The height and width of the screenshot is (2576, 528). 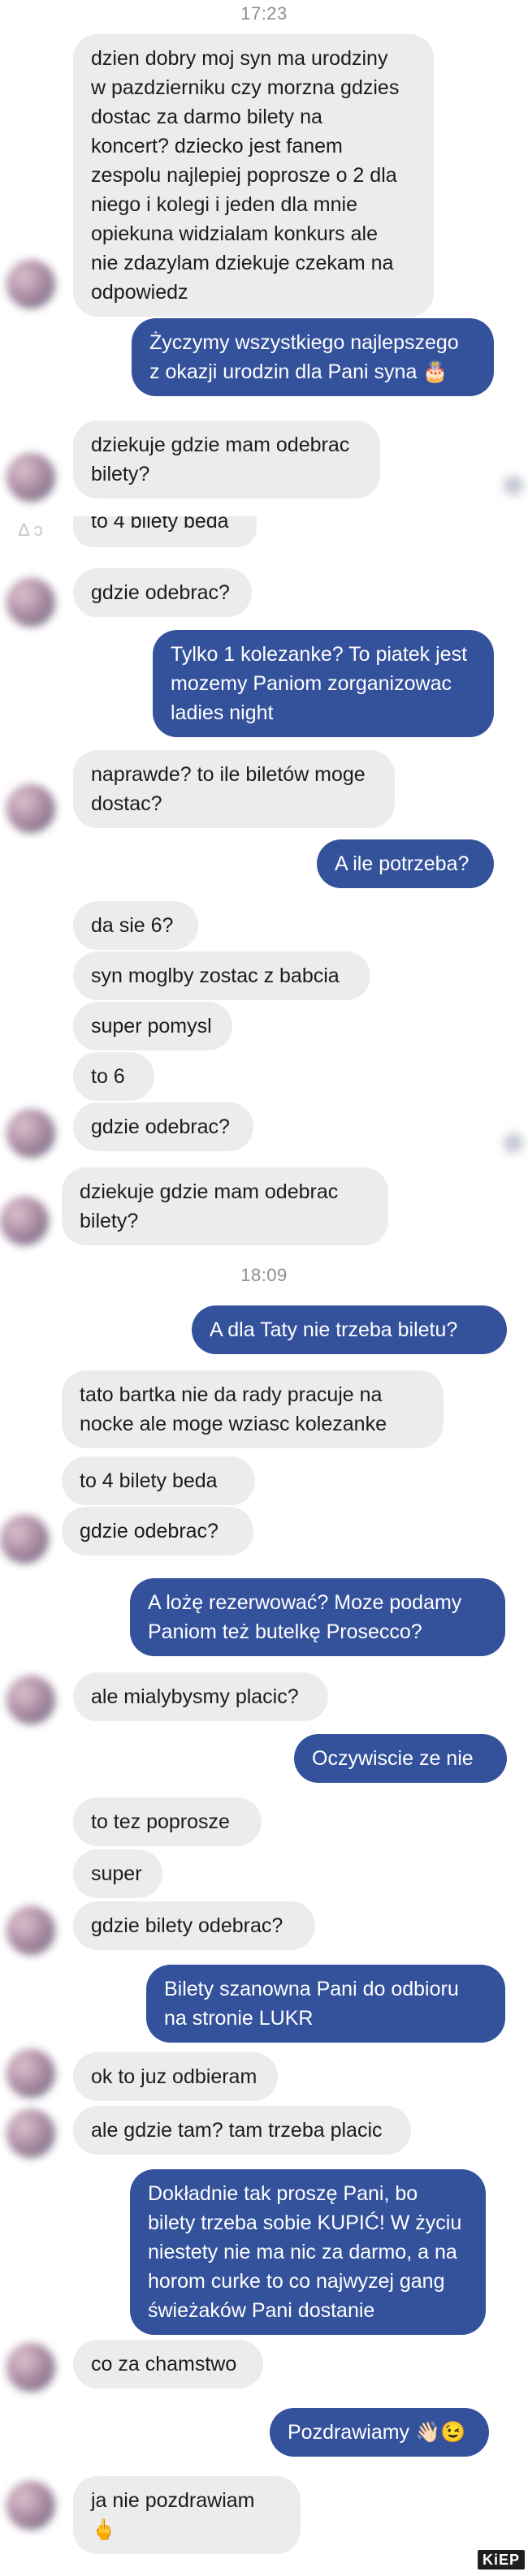 I want to click on message-incoming: ale gdzie tam? tam trzeba placic, so click(x=242, y=2130).